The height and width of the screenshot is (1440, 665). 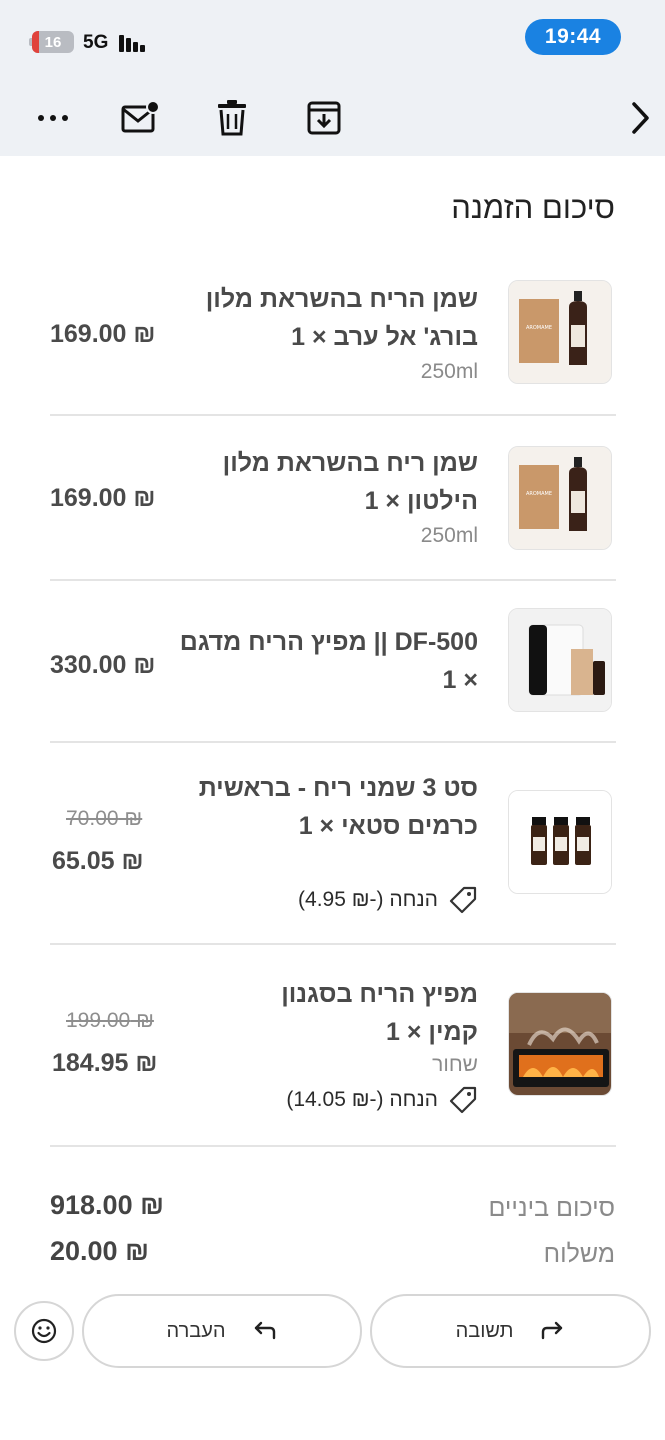 I want to click on network-type: 5G, so click(x=96, y=42).